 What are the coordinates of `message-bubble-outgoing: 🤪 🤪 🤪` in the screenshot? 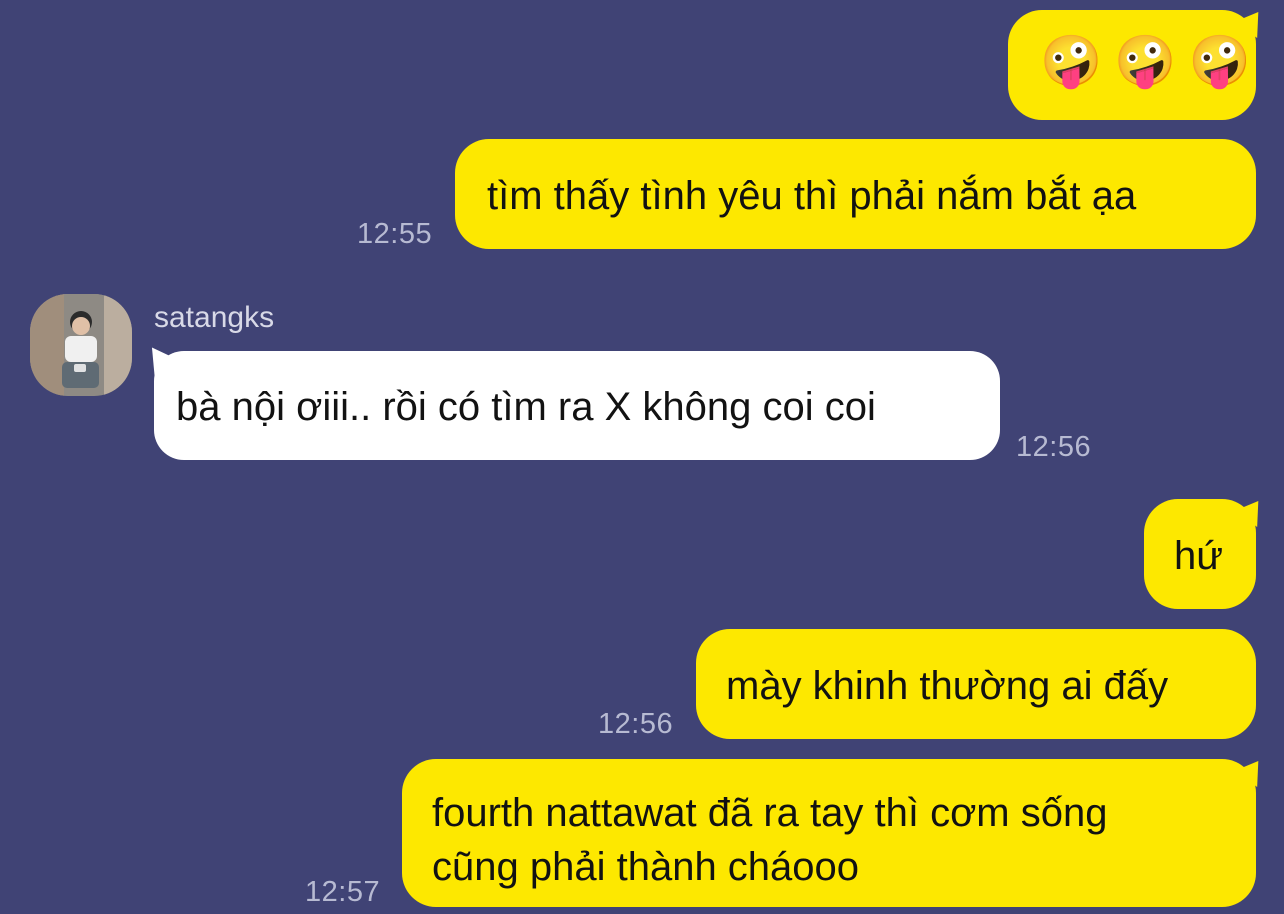 It's located at (1132, 65).